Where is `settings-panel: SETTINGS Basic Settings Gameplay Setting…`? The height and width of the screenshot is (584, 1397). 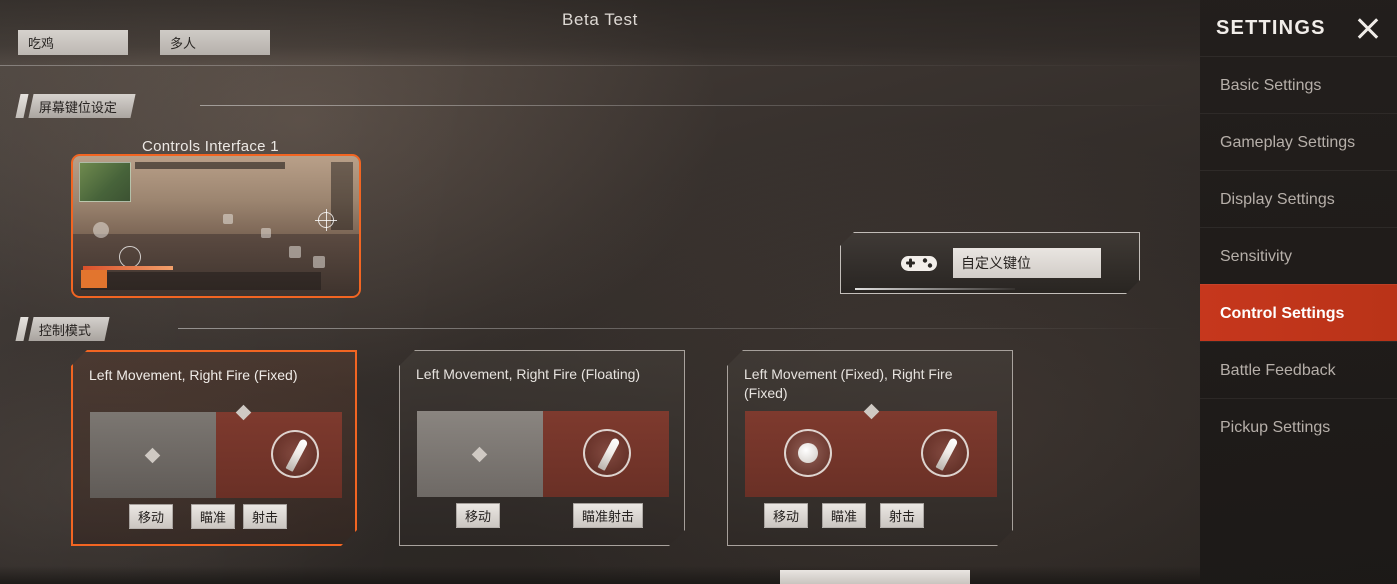
settings-panel: SETTINGS Basic Settings Gameplay Setting… is located at coordinates (1298, 292).